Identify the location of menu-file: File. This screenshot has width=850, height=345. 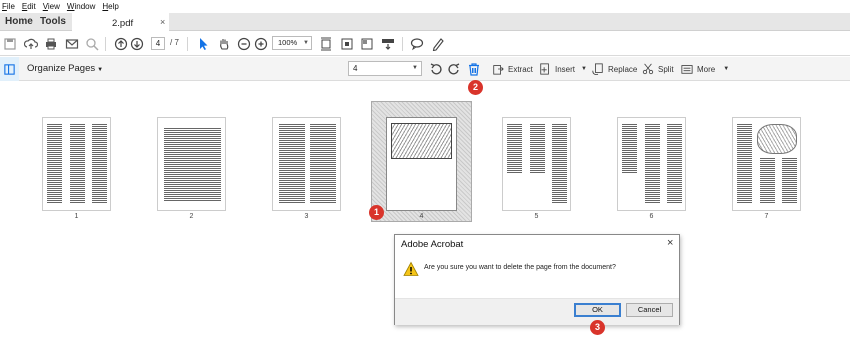
(8, 6).